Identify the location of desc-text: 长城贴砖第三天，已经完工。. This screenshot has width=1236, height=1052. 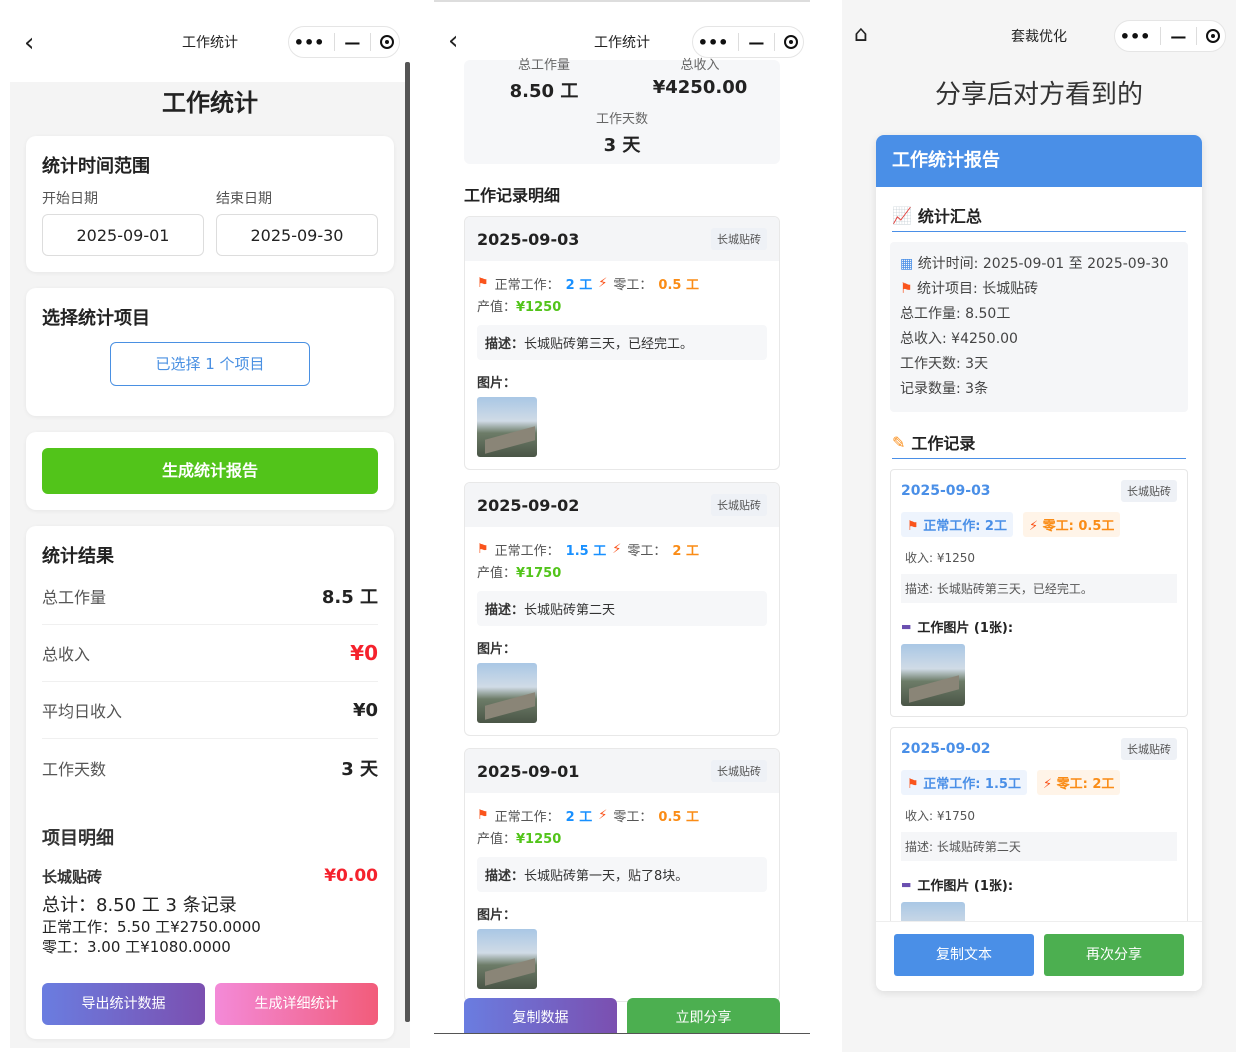
(609, 344).